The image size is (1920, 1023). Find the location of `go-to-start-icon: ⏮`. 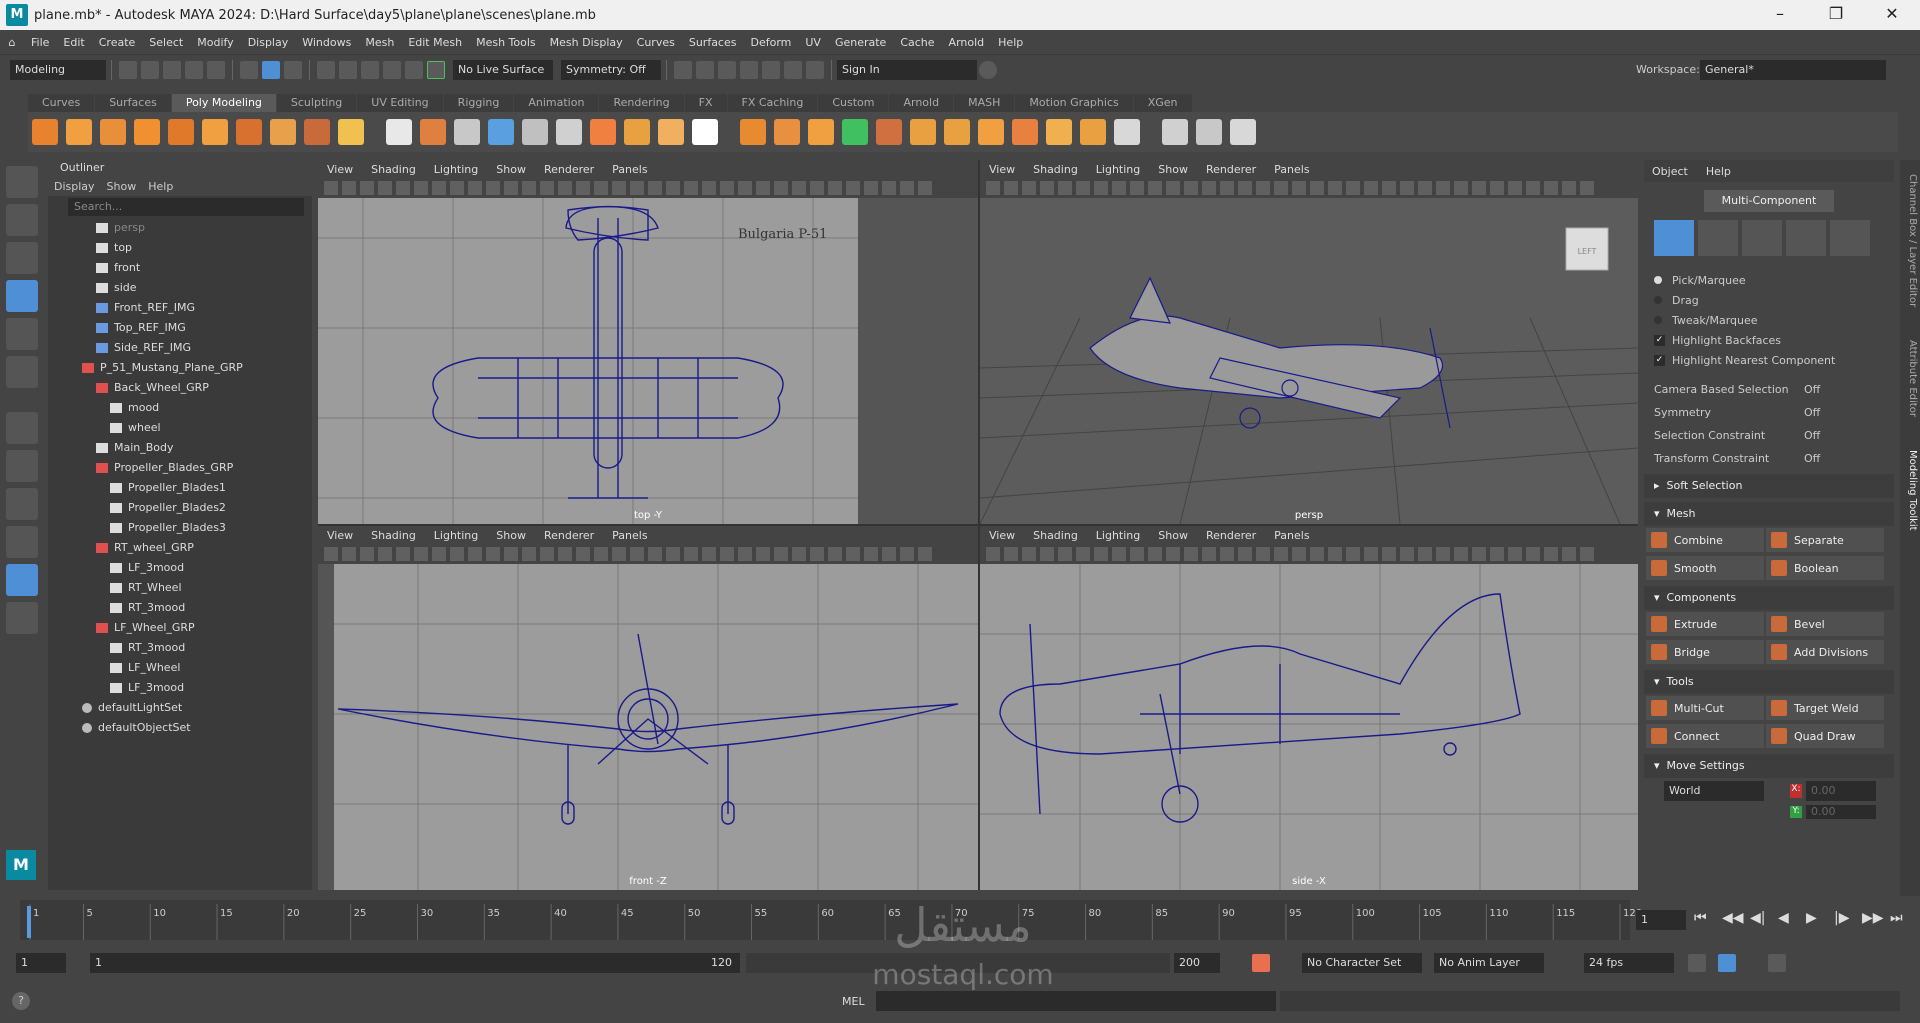

go-to-start-icon: ⏮ is located at coordinates (1708, 918).